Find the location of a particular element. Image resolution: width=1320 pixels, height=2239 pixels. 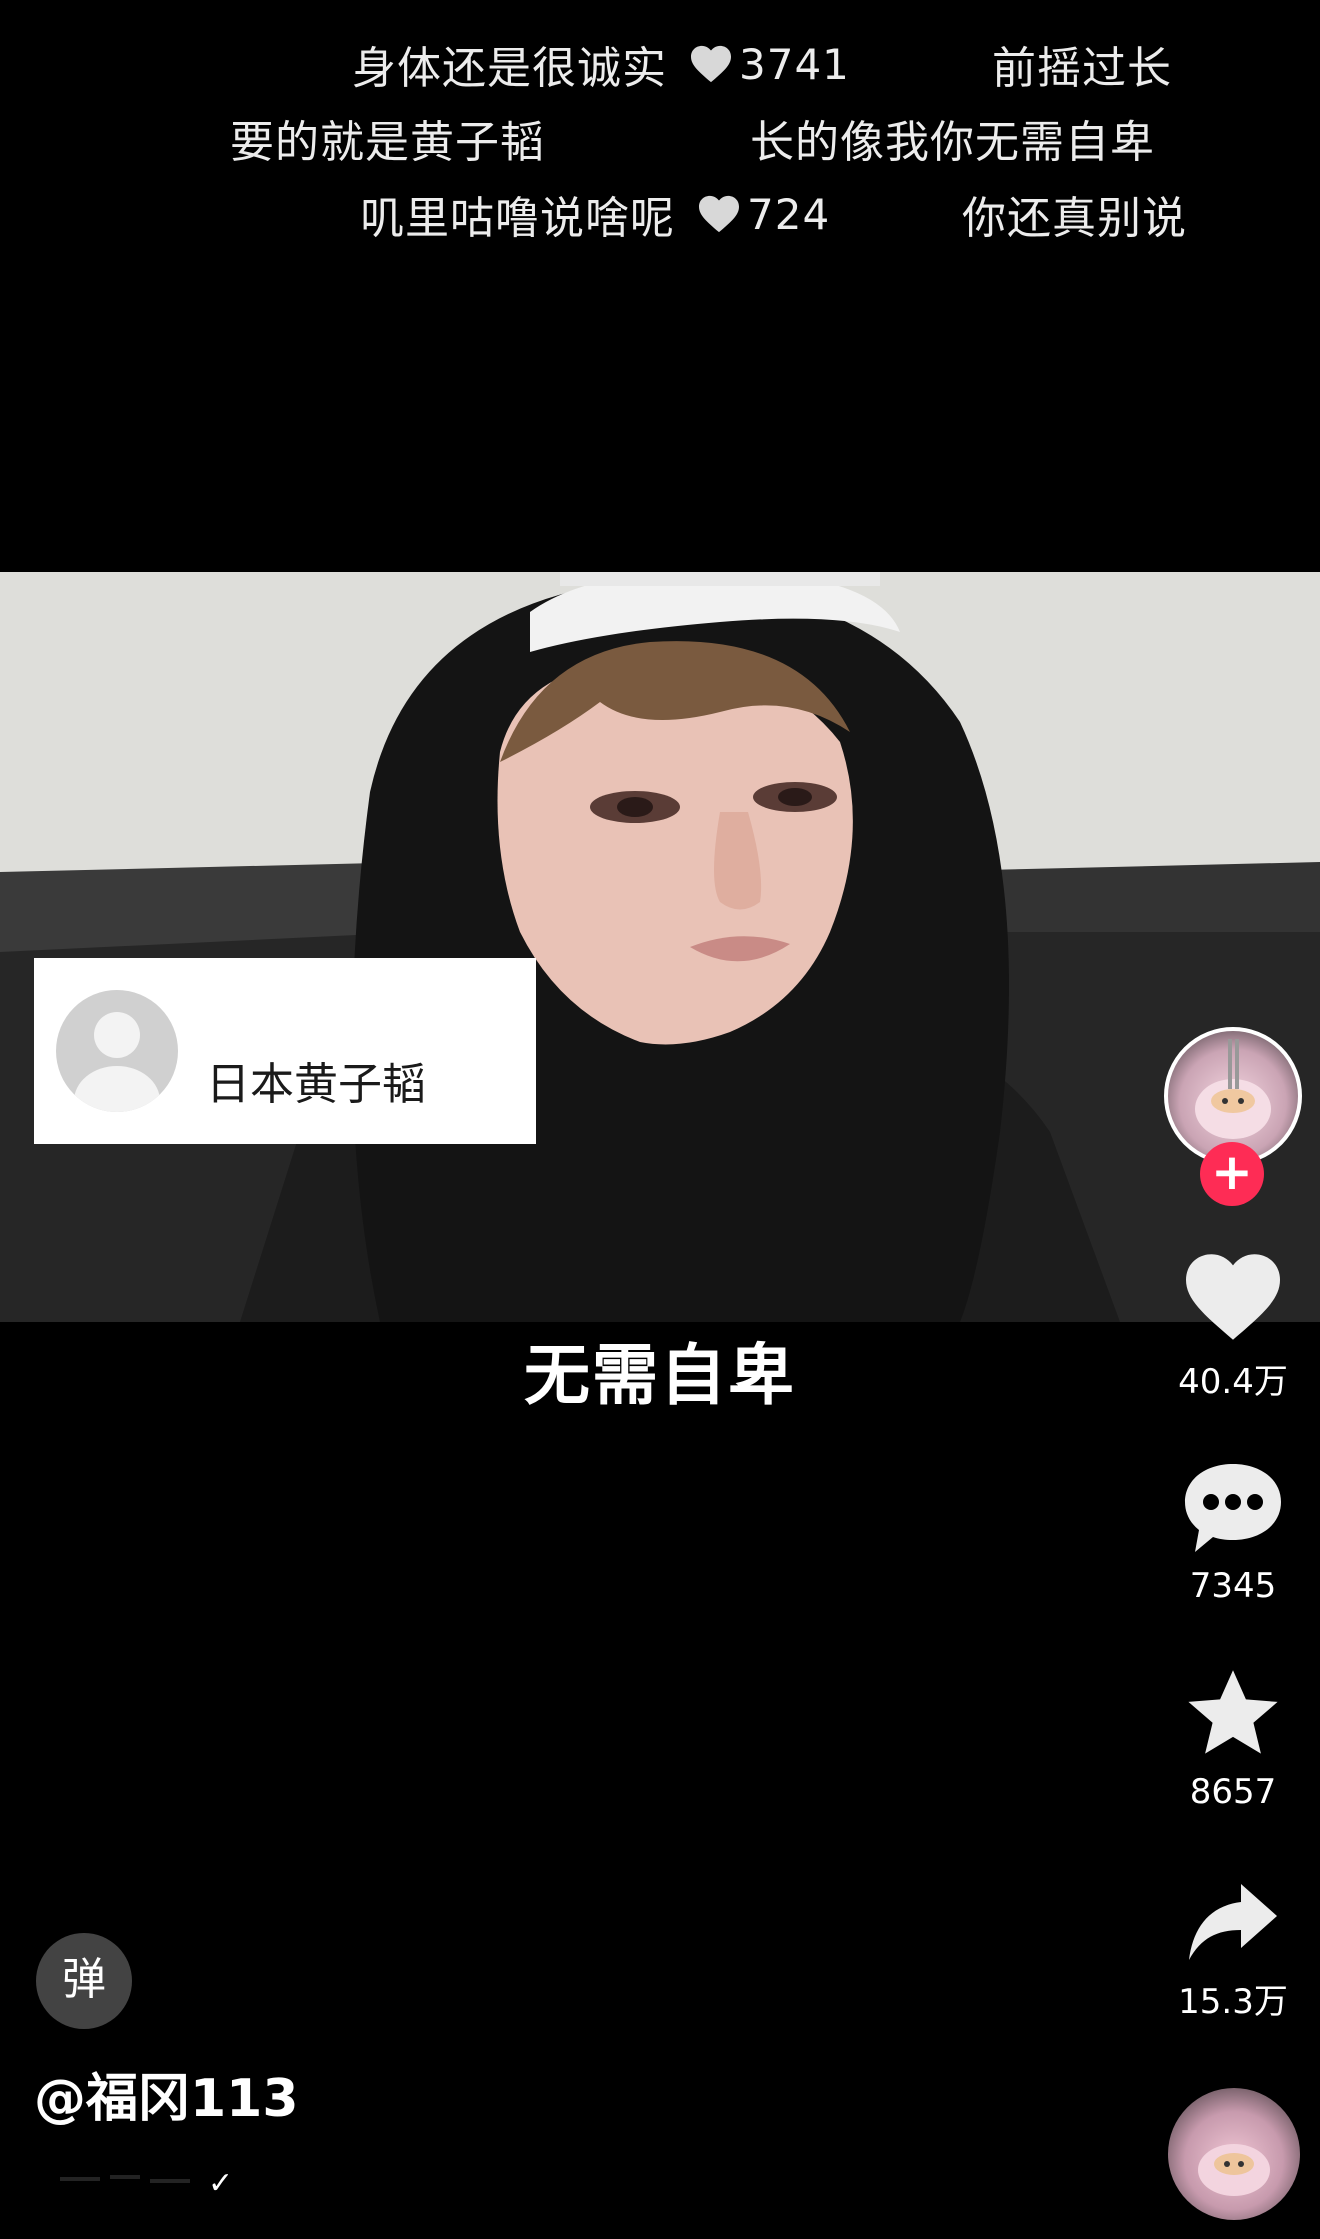

video-subtitle: 无需自卑 is located at coordinates (660, 1375).